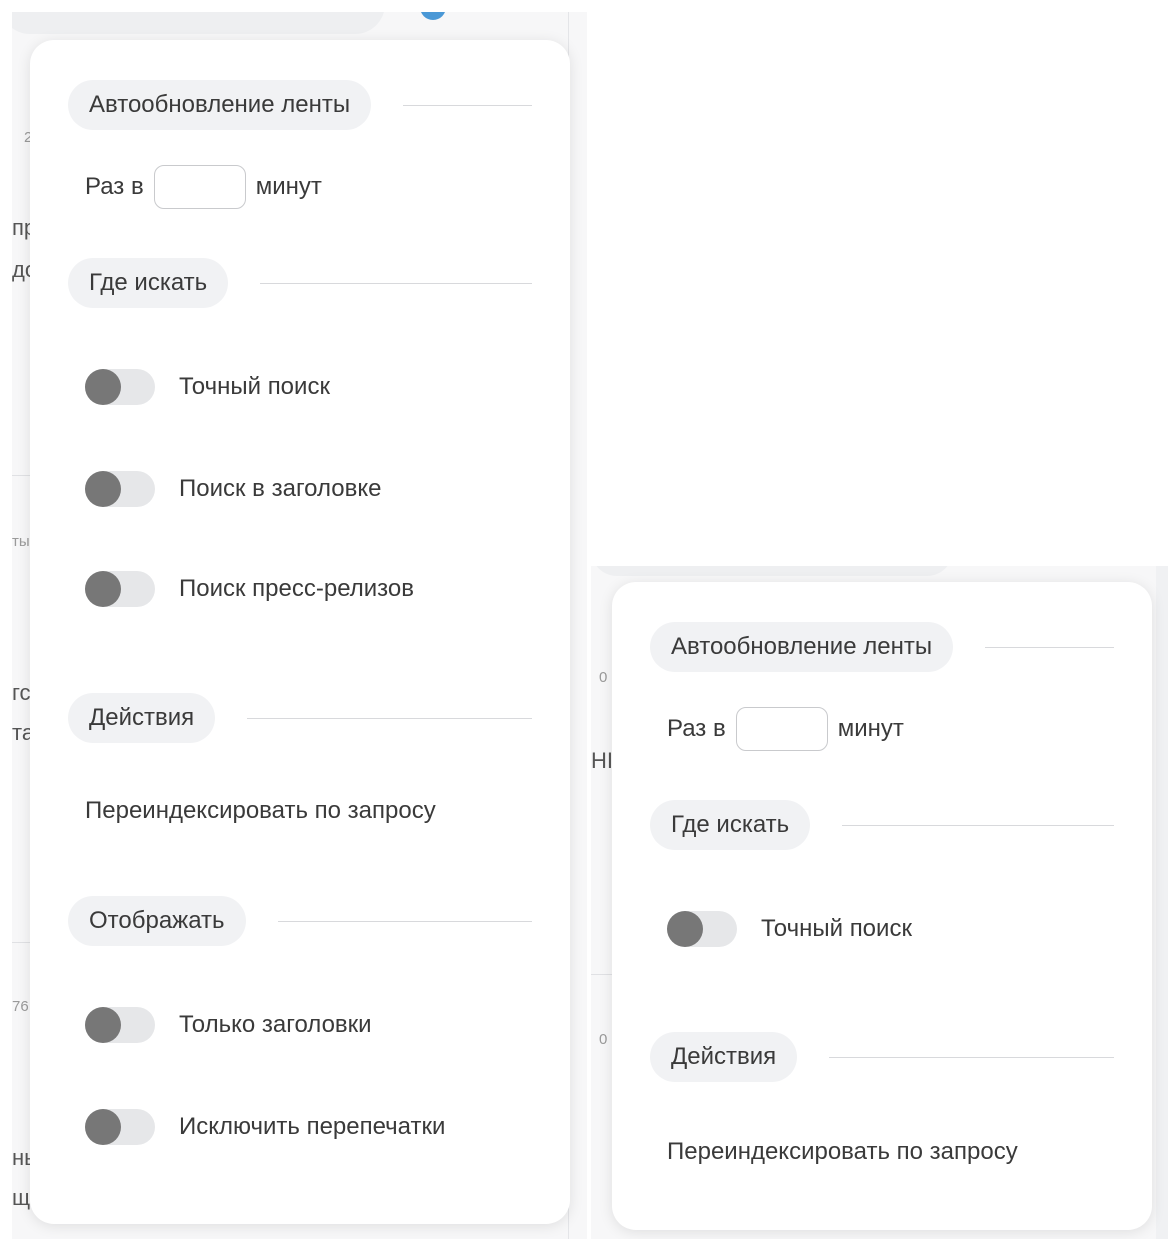 This screenshot has height=1239, width=1168. I want to click on toggle-label: Поиск пресс-релизов, so click(296, 588).